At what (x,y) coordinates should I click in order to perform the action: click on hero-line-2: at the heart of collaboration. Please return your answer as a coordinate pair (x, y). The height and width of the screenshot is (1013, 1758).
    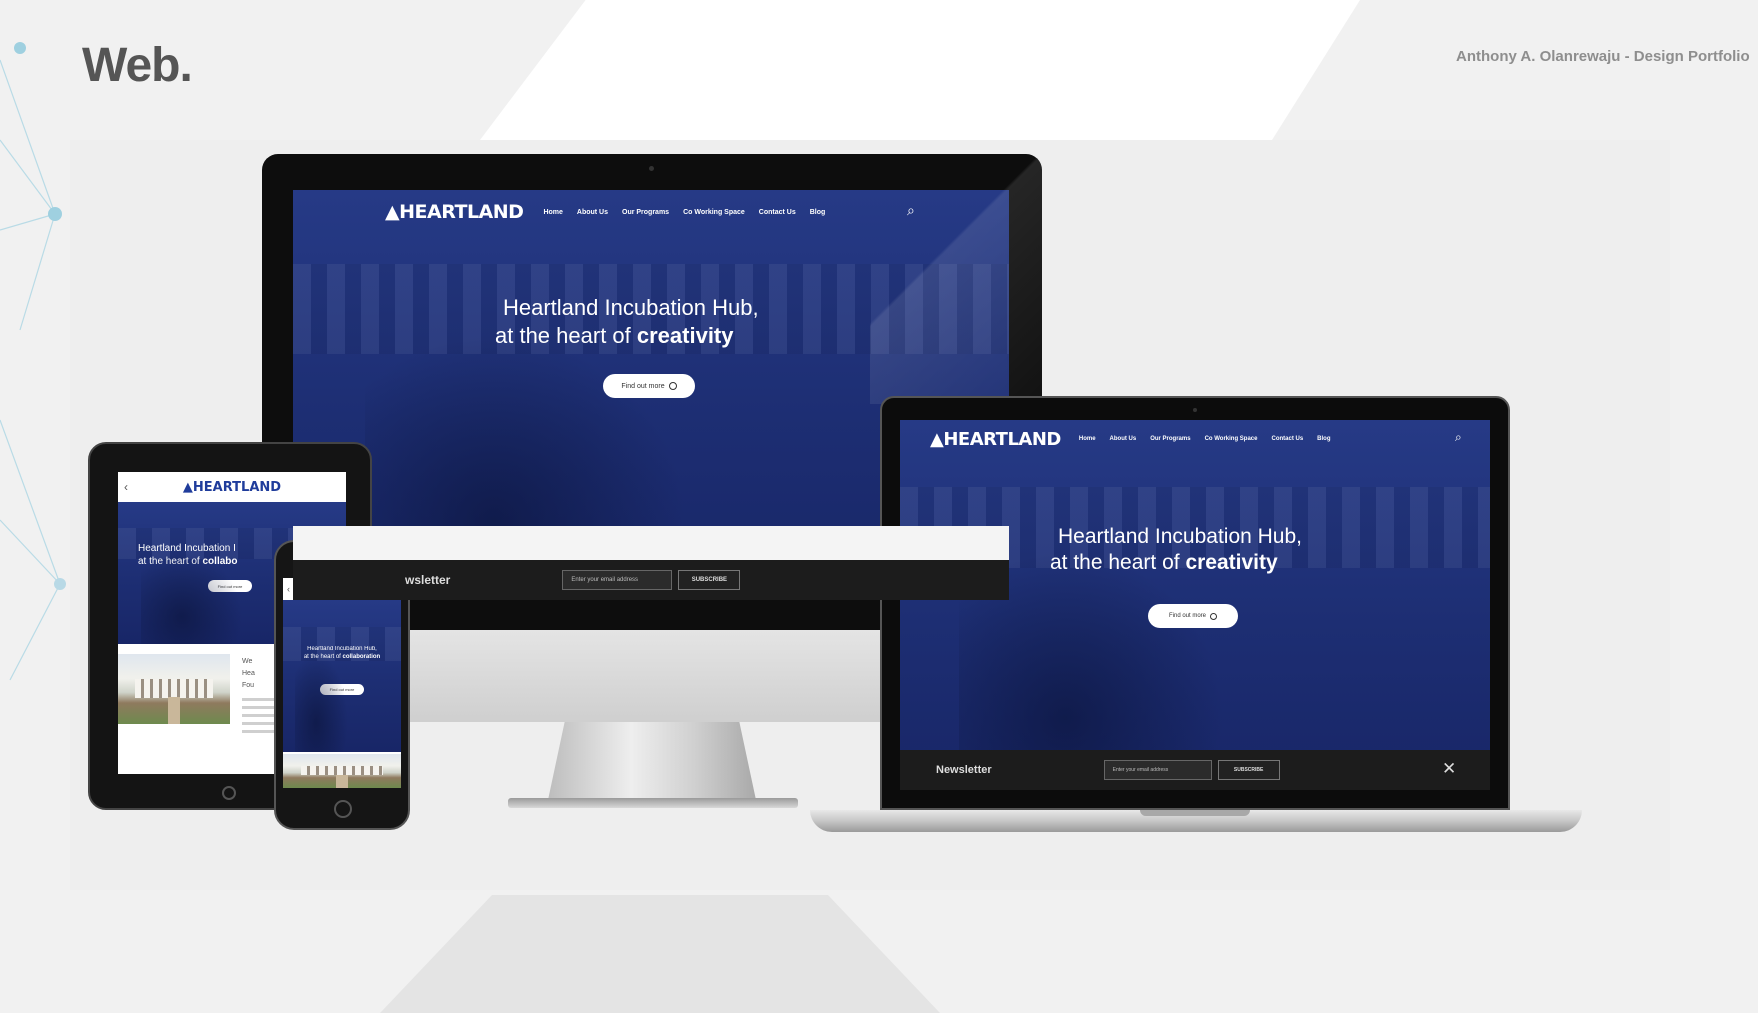
    Looking at the image, I should click on (342, 656).